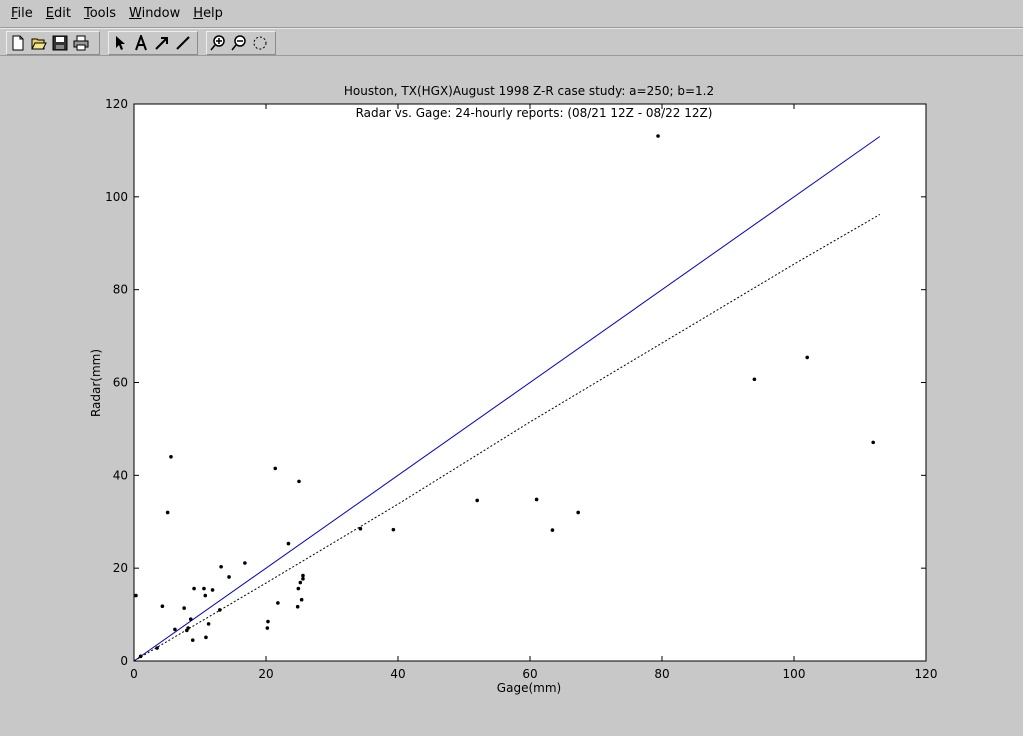  Describe the element at coordinates (59, 43) in the screenshot. I see `save-icon` at that location.